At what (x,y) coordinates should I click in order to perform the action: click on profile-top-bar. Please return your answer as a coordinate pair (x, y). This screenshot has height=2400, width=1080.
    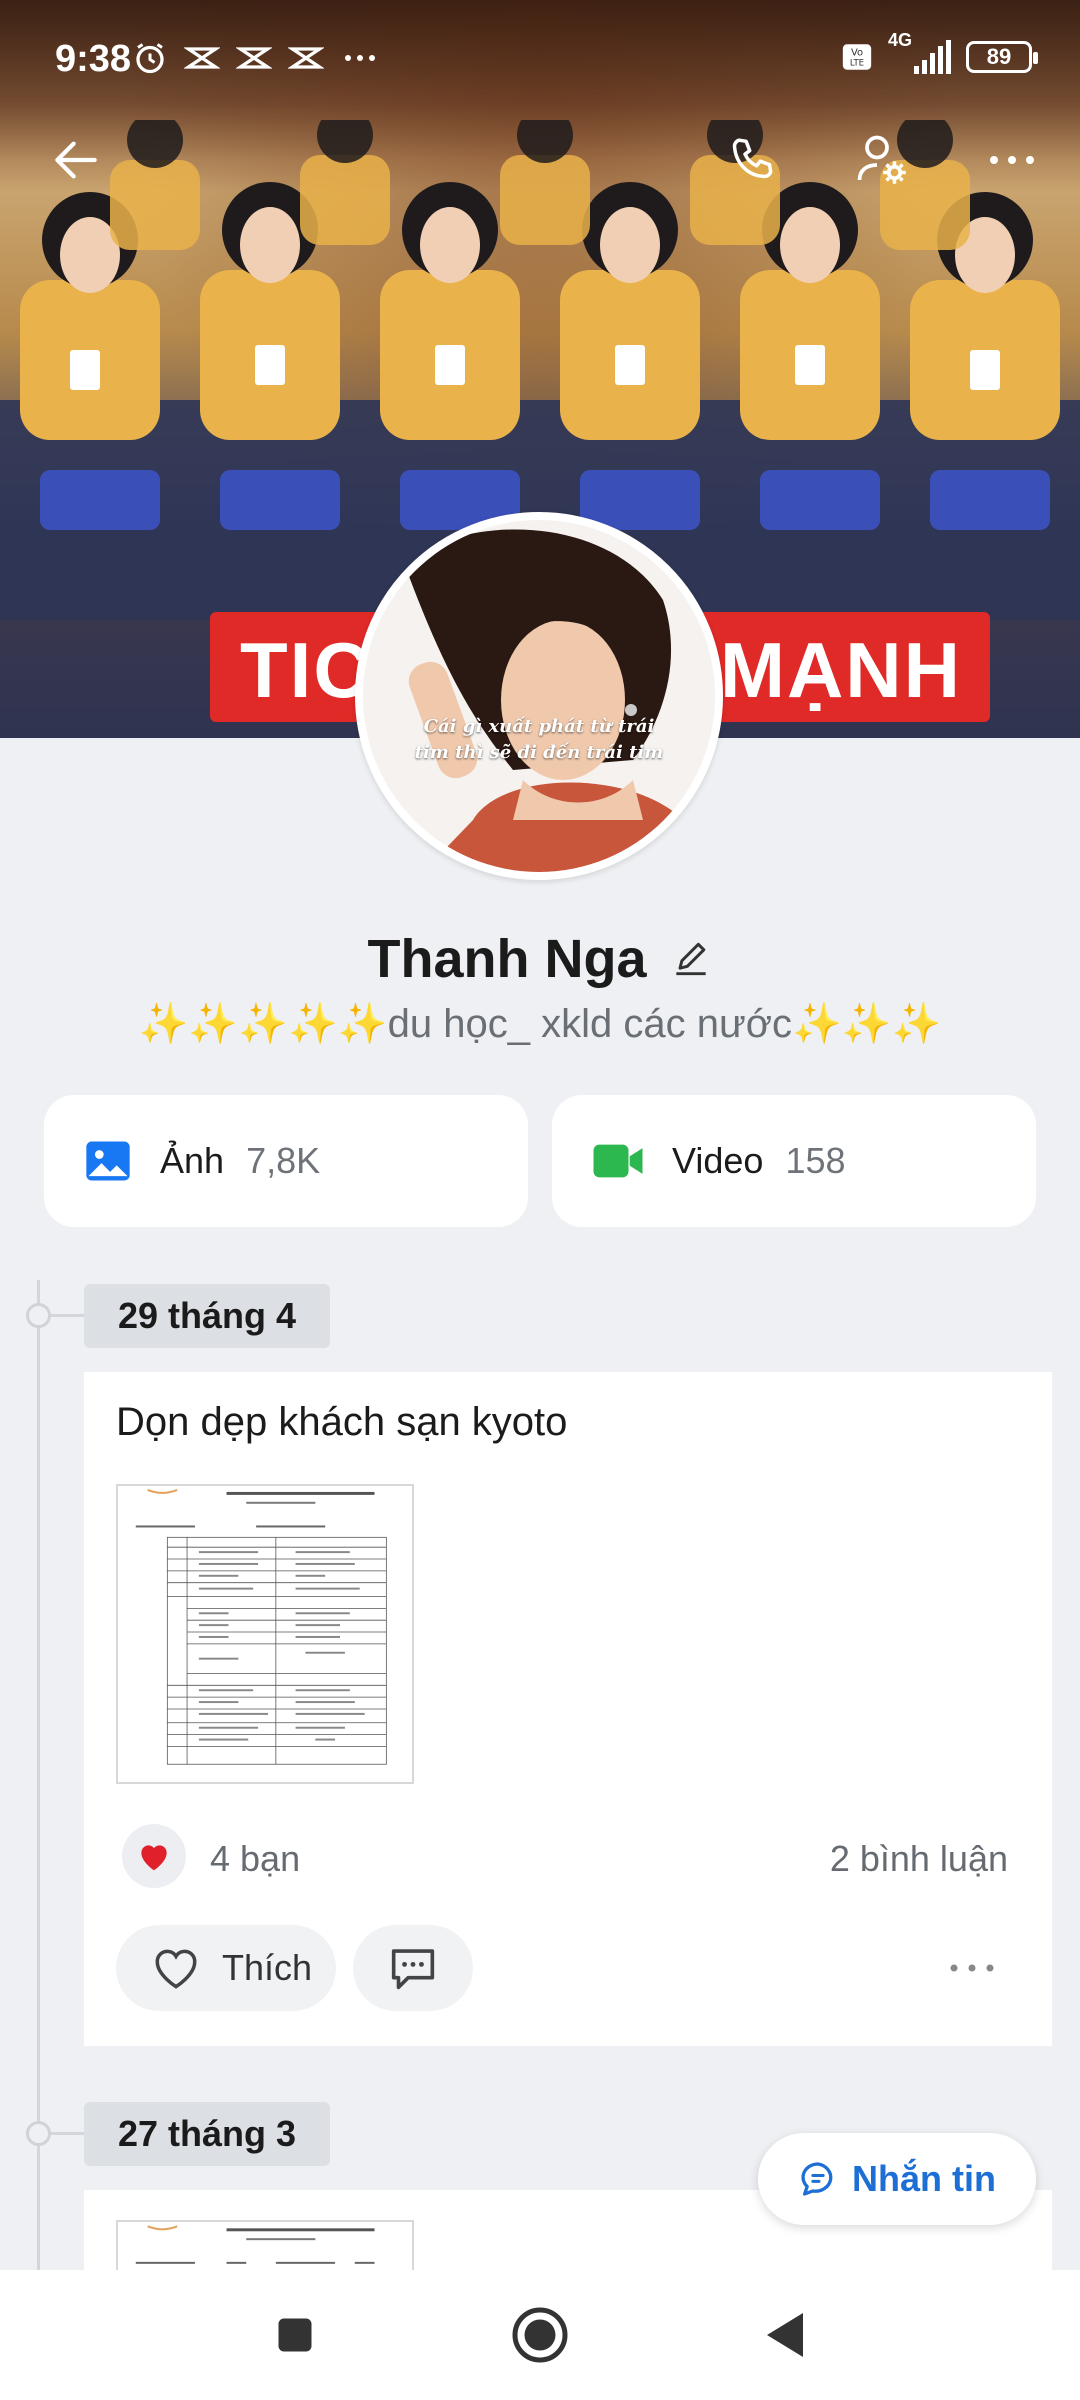
    Looking at the image, I should click on (540, 160).